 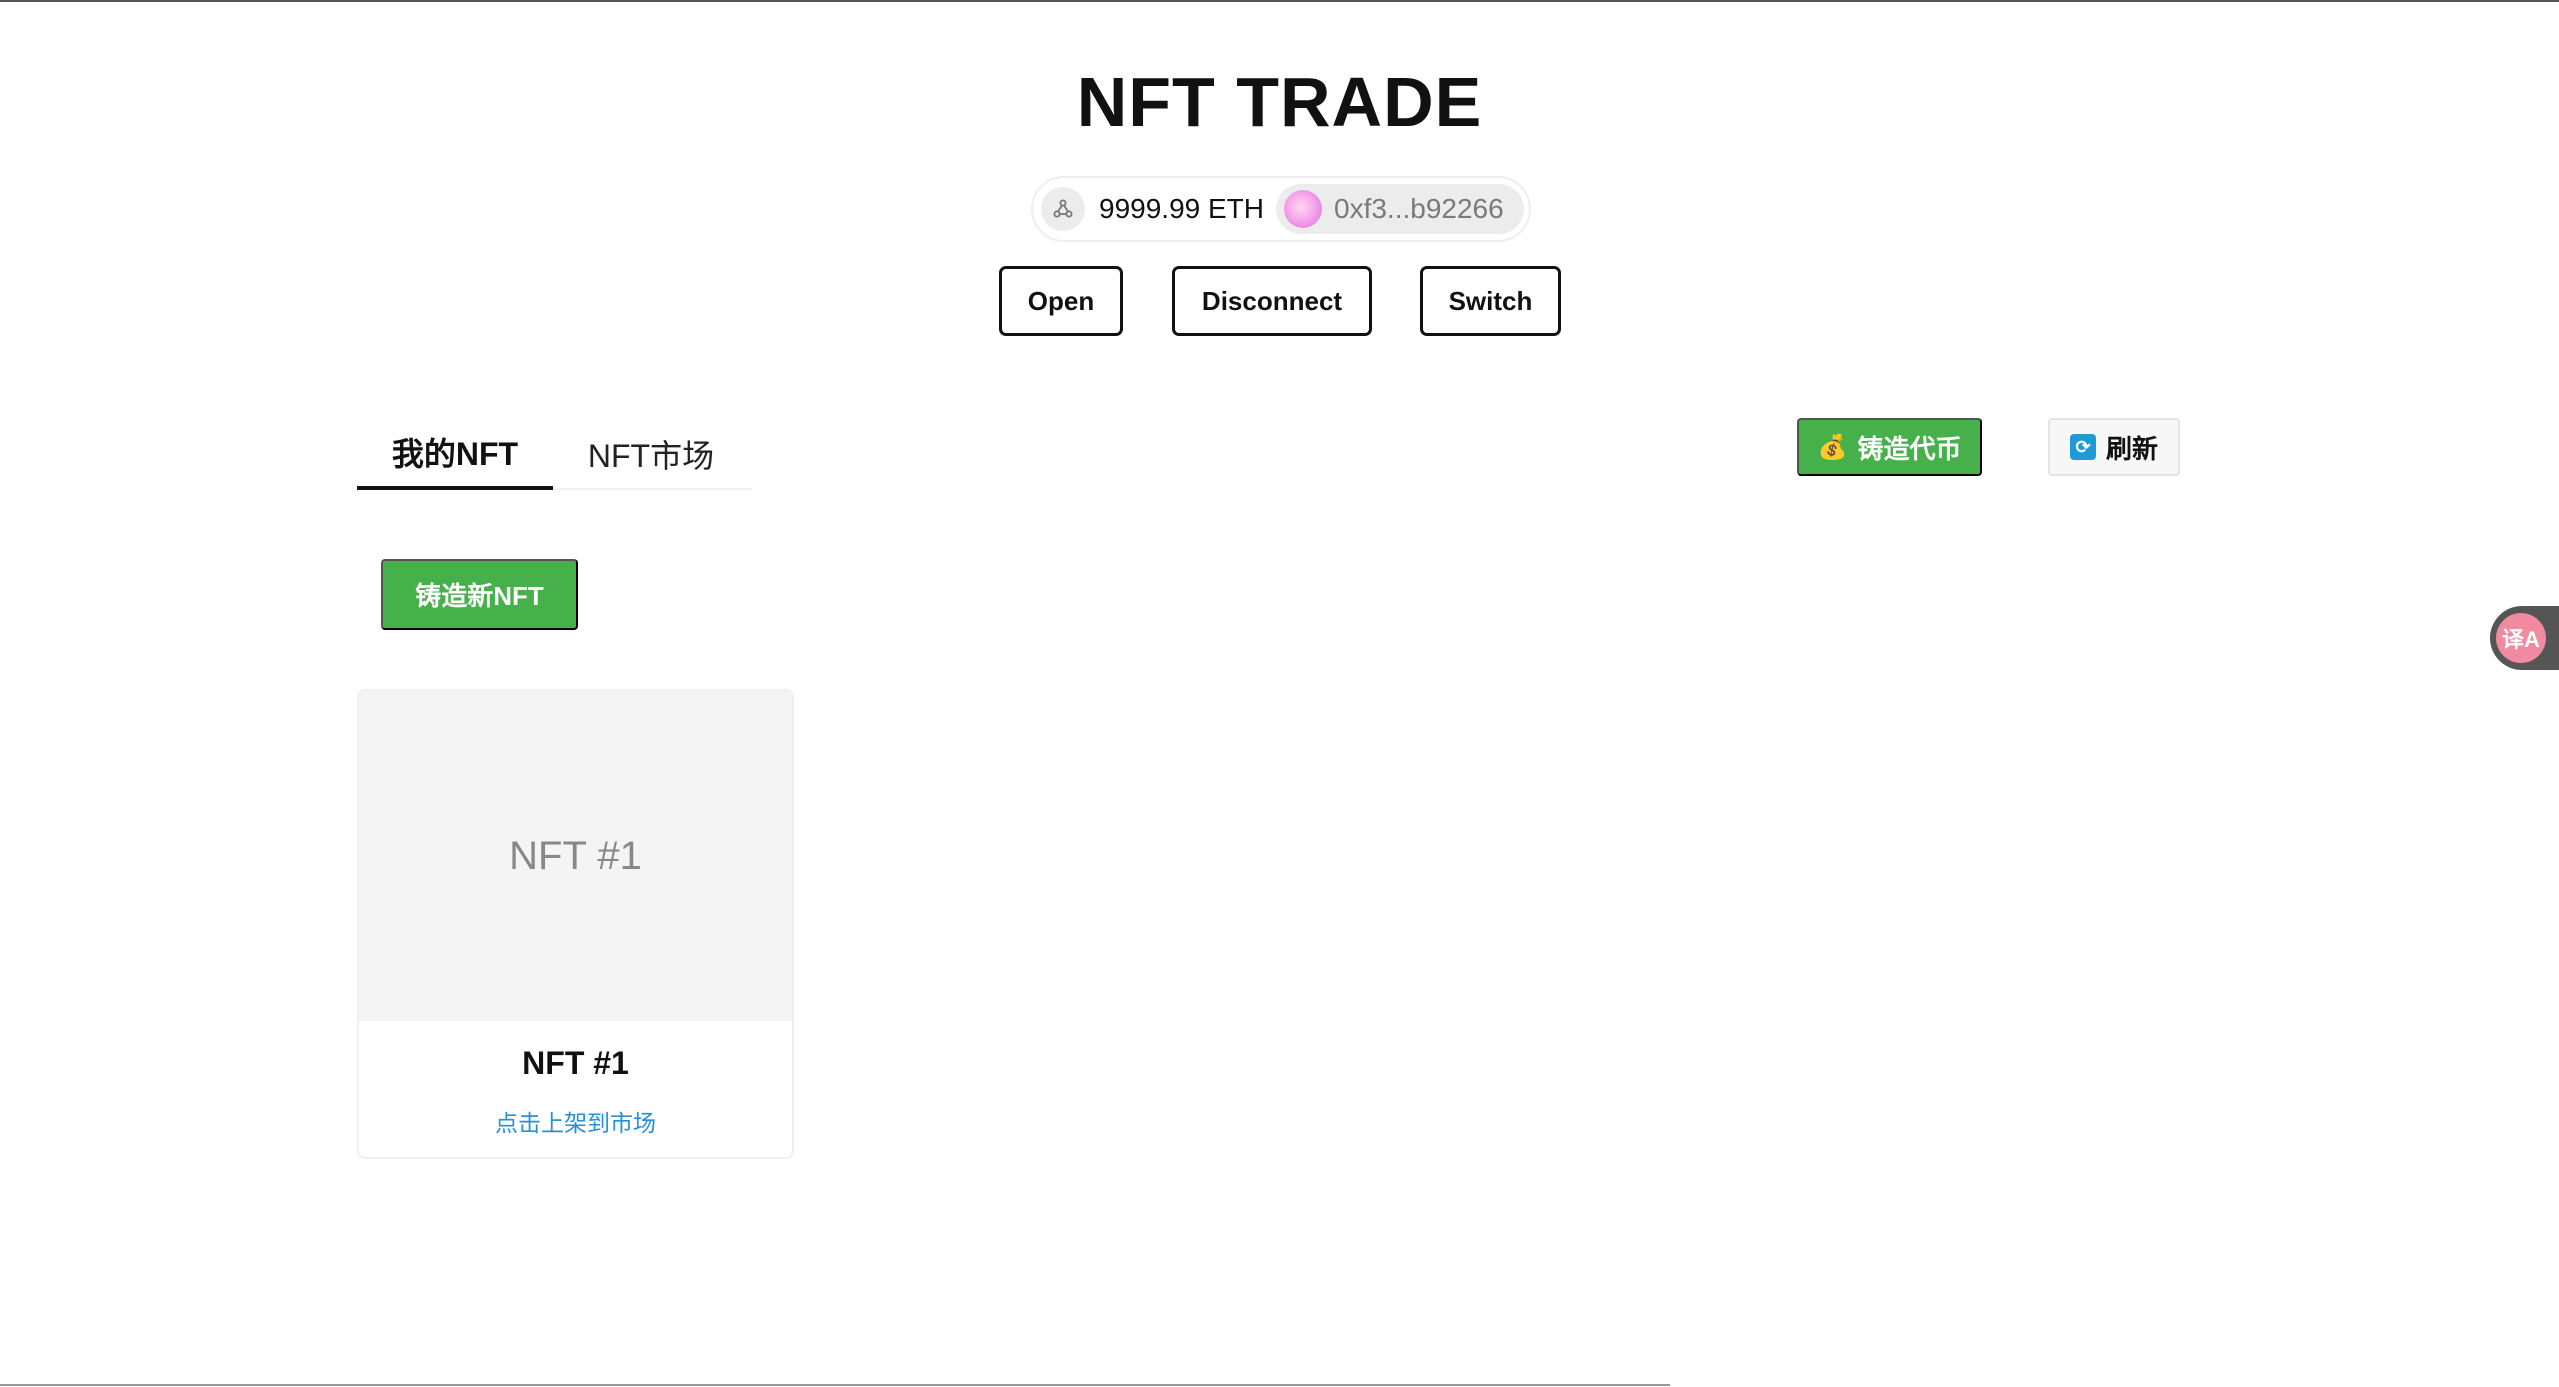 I want to click on mint-nft-button: 铸造新NFT, so click(x=479, y=594).